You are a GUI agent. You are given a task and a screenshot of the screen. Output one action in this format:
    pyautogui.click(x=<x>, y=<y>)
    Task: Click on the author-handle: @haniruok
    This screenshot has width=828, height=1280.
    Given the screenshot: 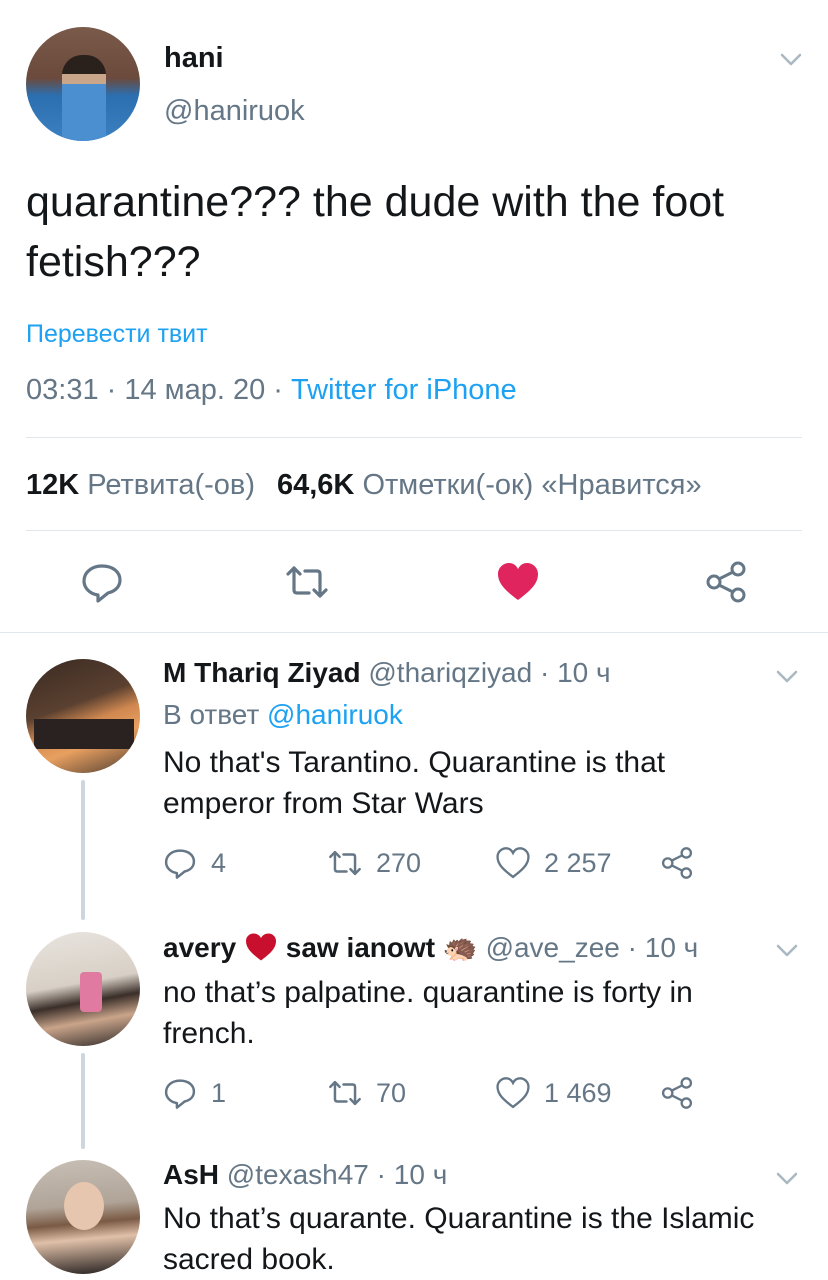 What is the action you would take?
    pyautogui.click(x=234, y=111)
    